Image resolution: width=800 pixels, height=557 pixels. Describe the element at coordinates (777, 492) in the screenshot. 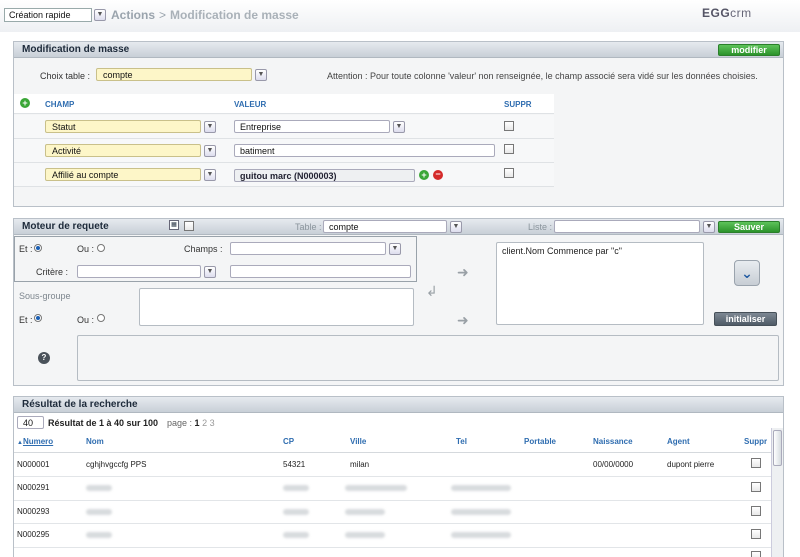

I see `results-scrollbar` at that location.